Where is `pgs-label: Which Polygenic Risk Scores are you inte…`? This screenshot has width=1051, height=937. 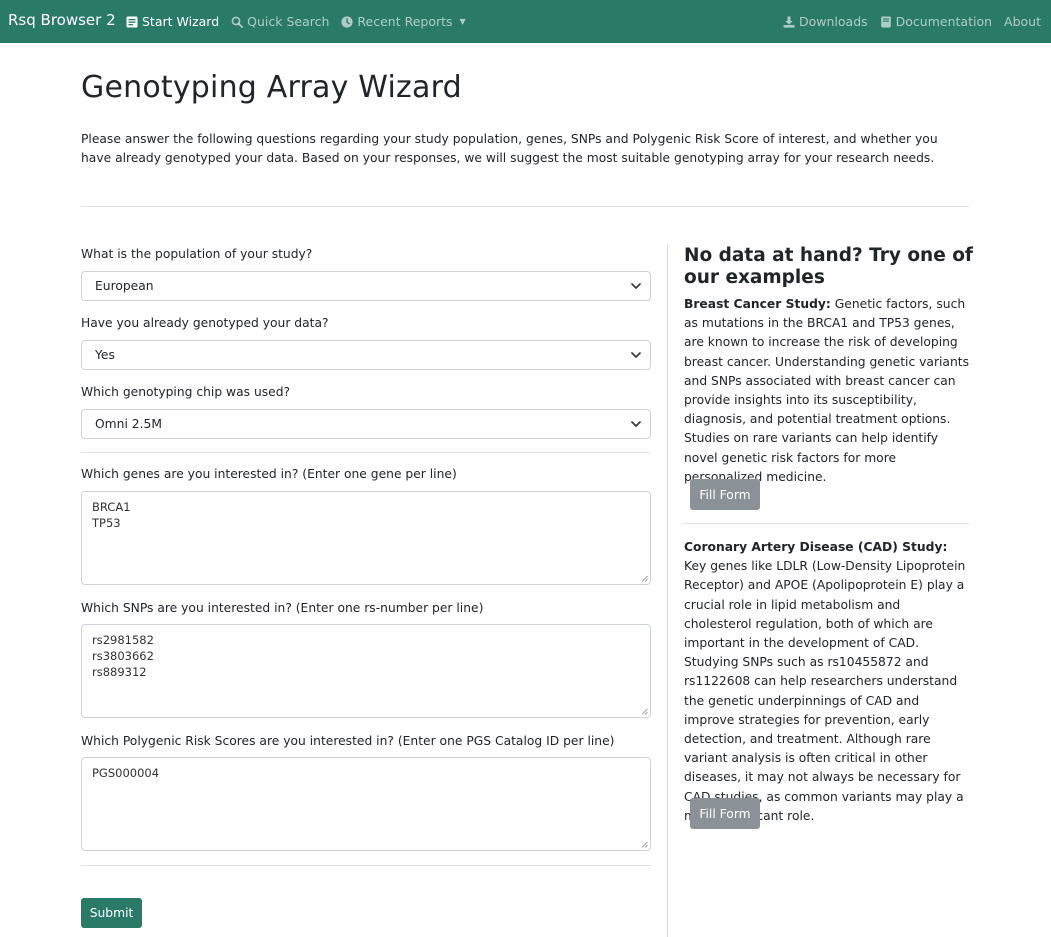 pgs-label: Which Polygenic Risk Scores are you inte… is located at coordinates (348, 741).